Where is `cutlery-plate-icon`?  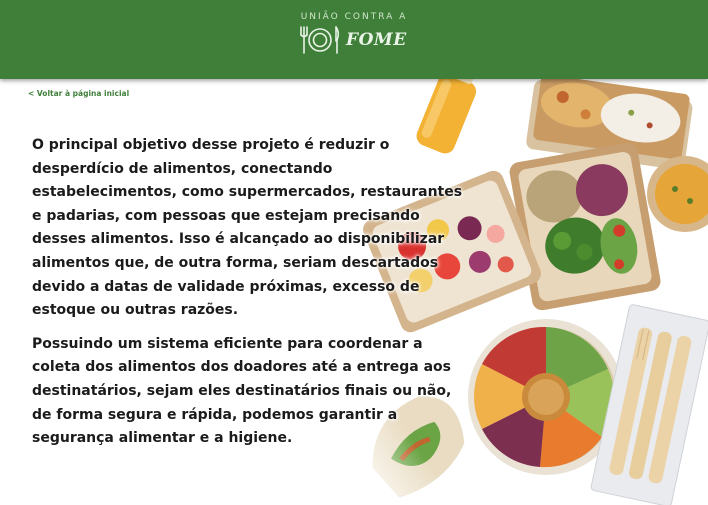
cutlery-plate-icon is located at coordinates (320, 40).